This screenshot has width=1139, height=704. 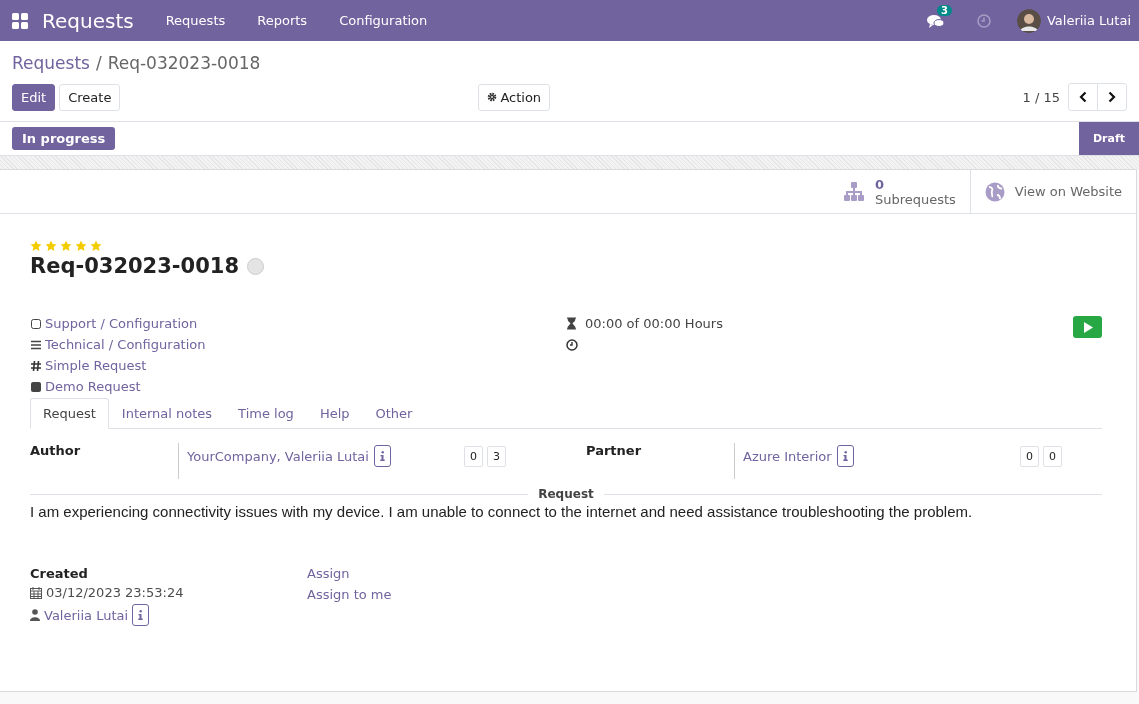 What do you see at coordinates (64, 138) in the screenshot?
I see `in-progress-button: In progress` at bounding box center [64, 138].